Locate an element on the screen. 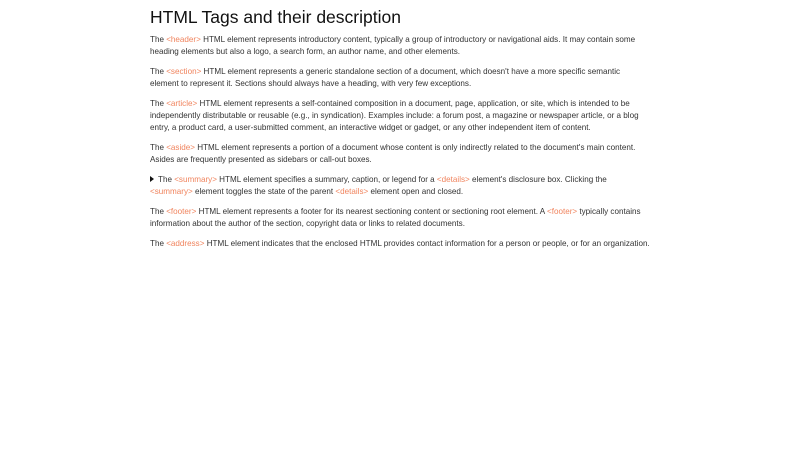  text: element open and closed. is located at coordinates (416, 191).